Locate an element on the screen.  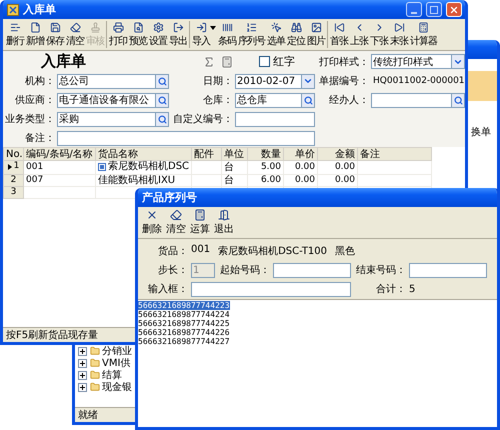
app-icon is located at coordinates (13, 10).